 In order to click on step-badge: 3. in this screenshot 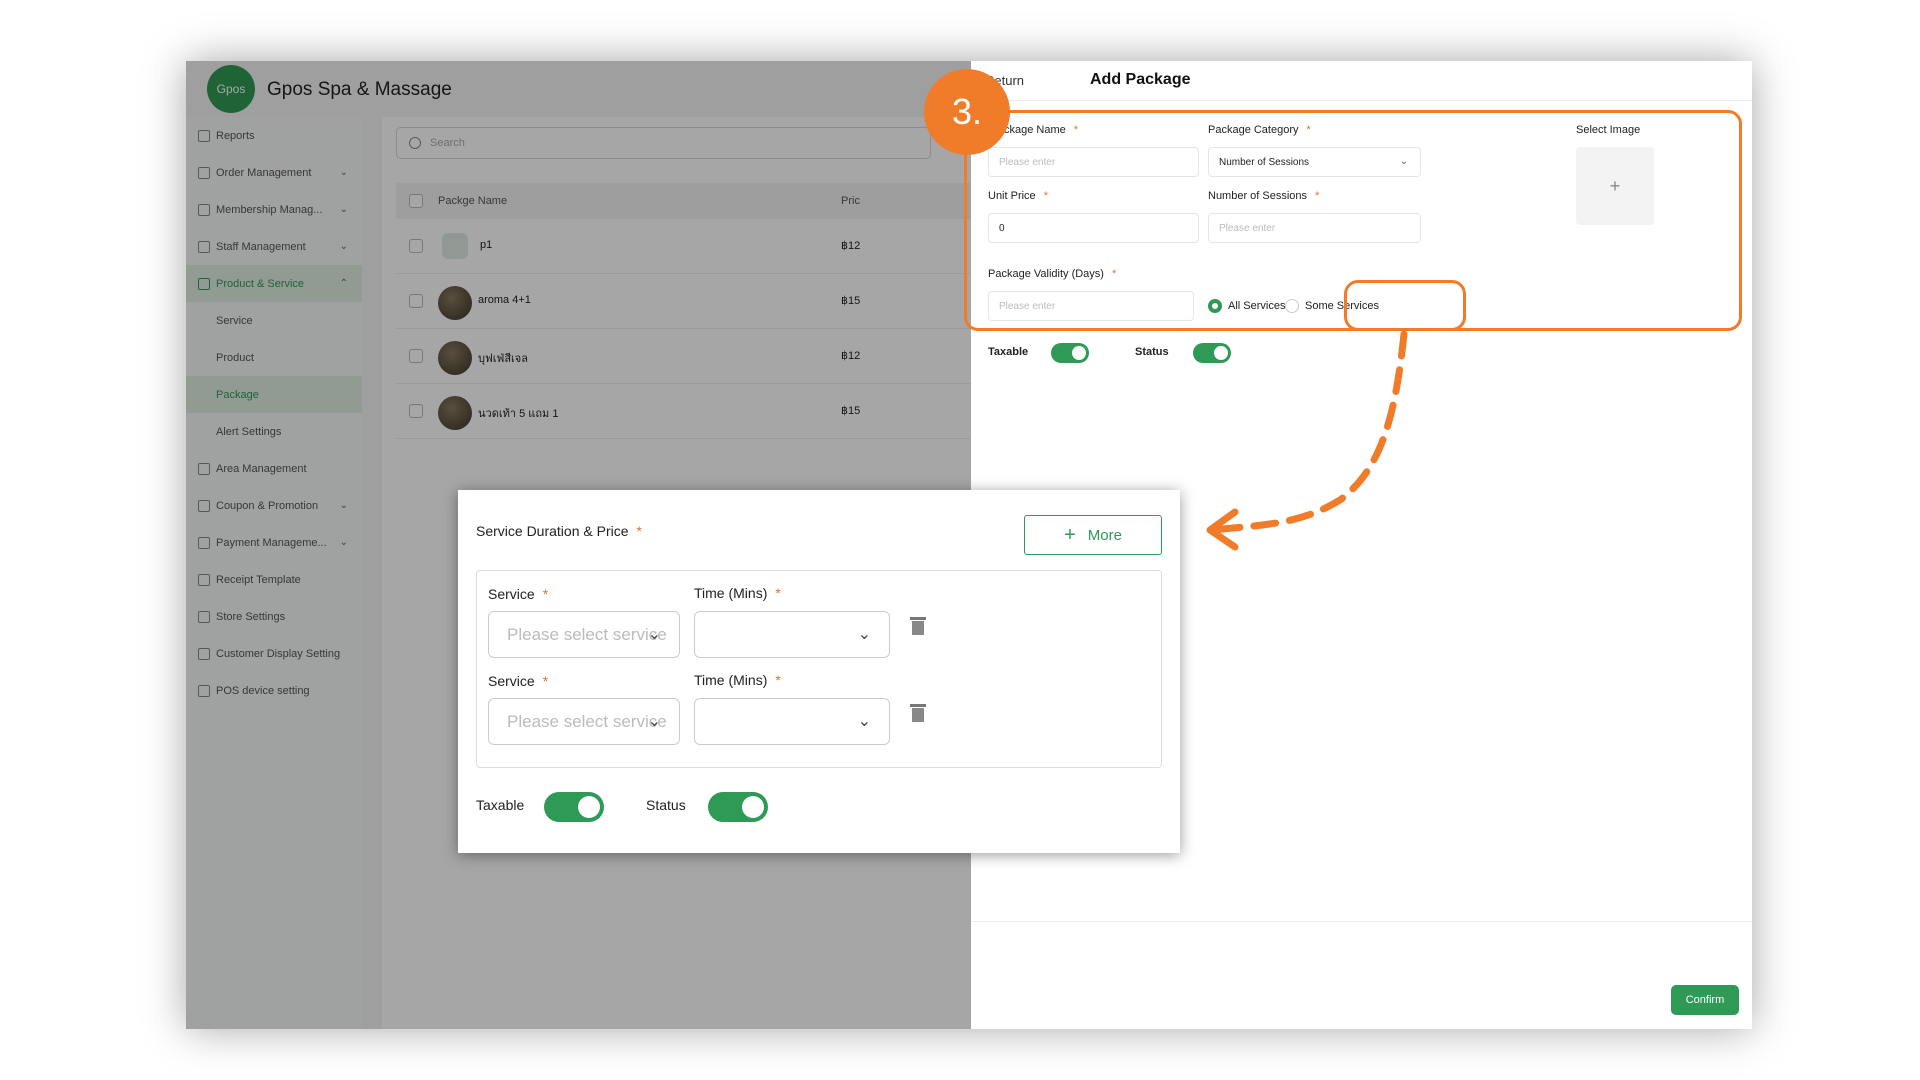, I will do `click(967, 112)`.